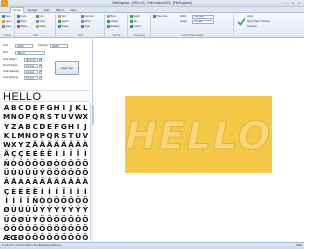  I want to click on charmap-glyph: I, so click(63, 107).